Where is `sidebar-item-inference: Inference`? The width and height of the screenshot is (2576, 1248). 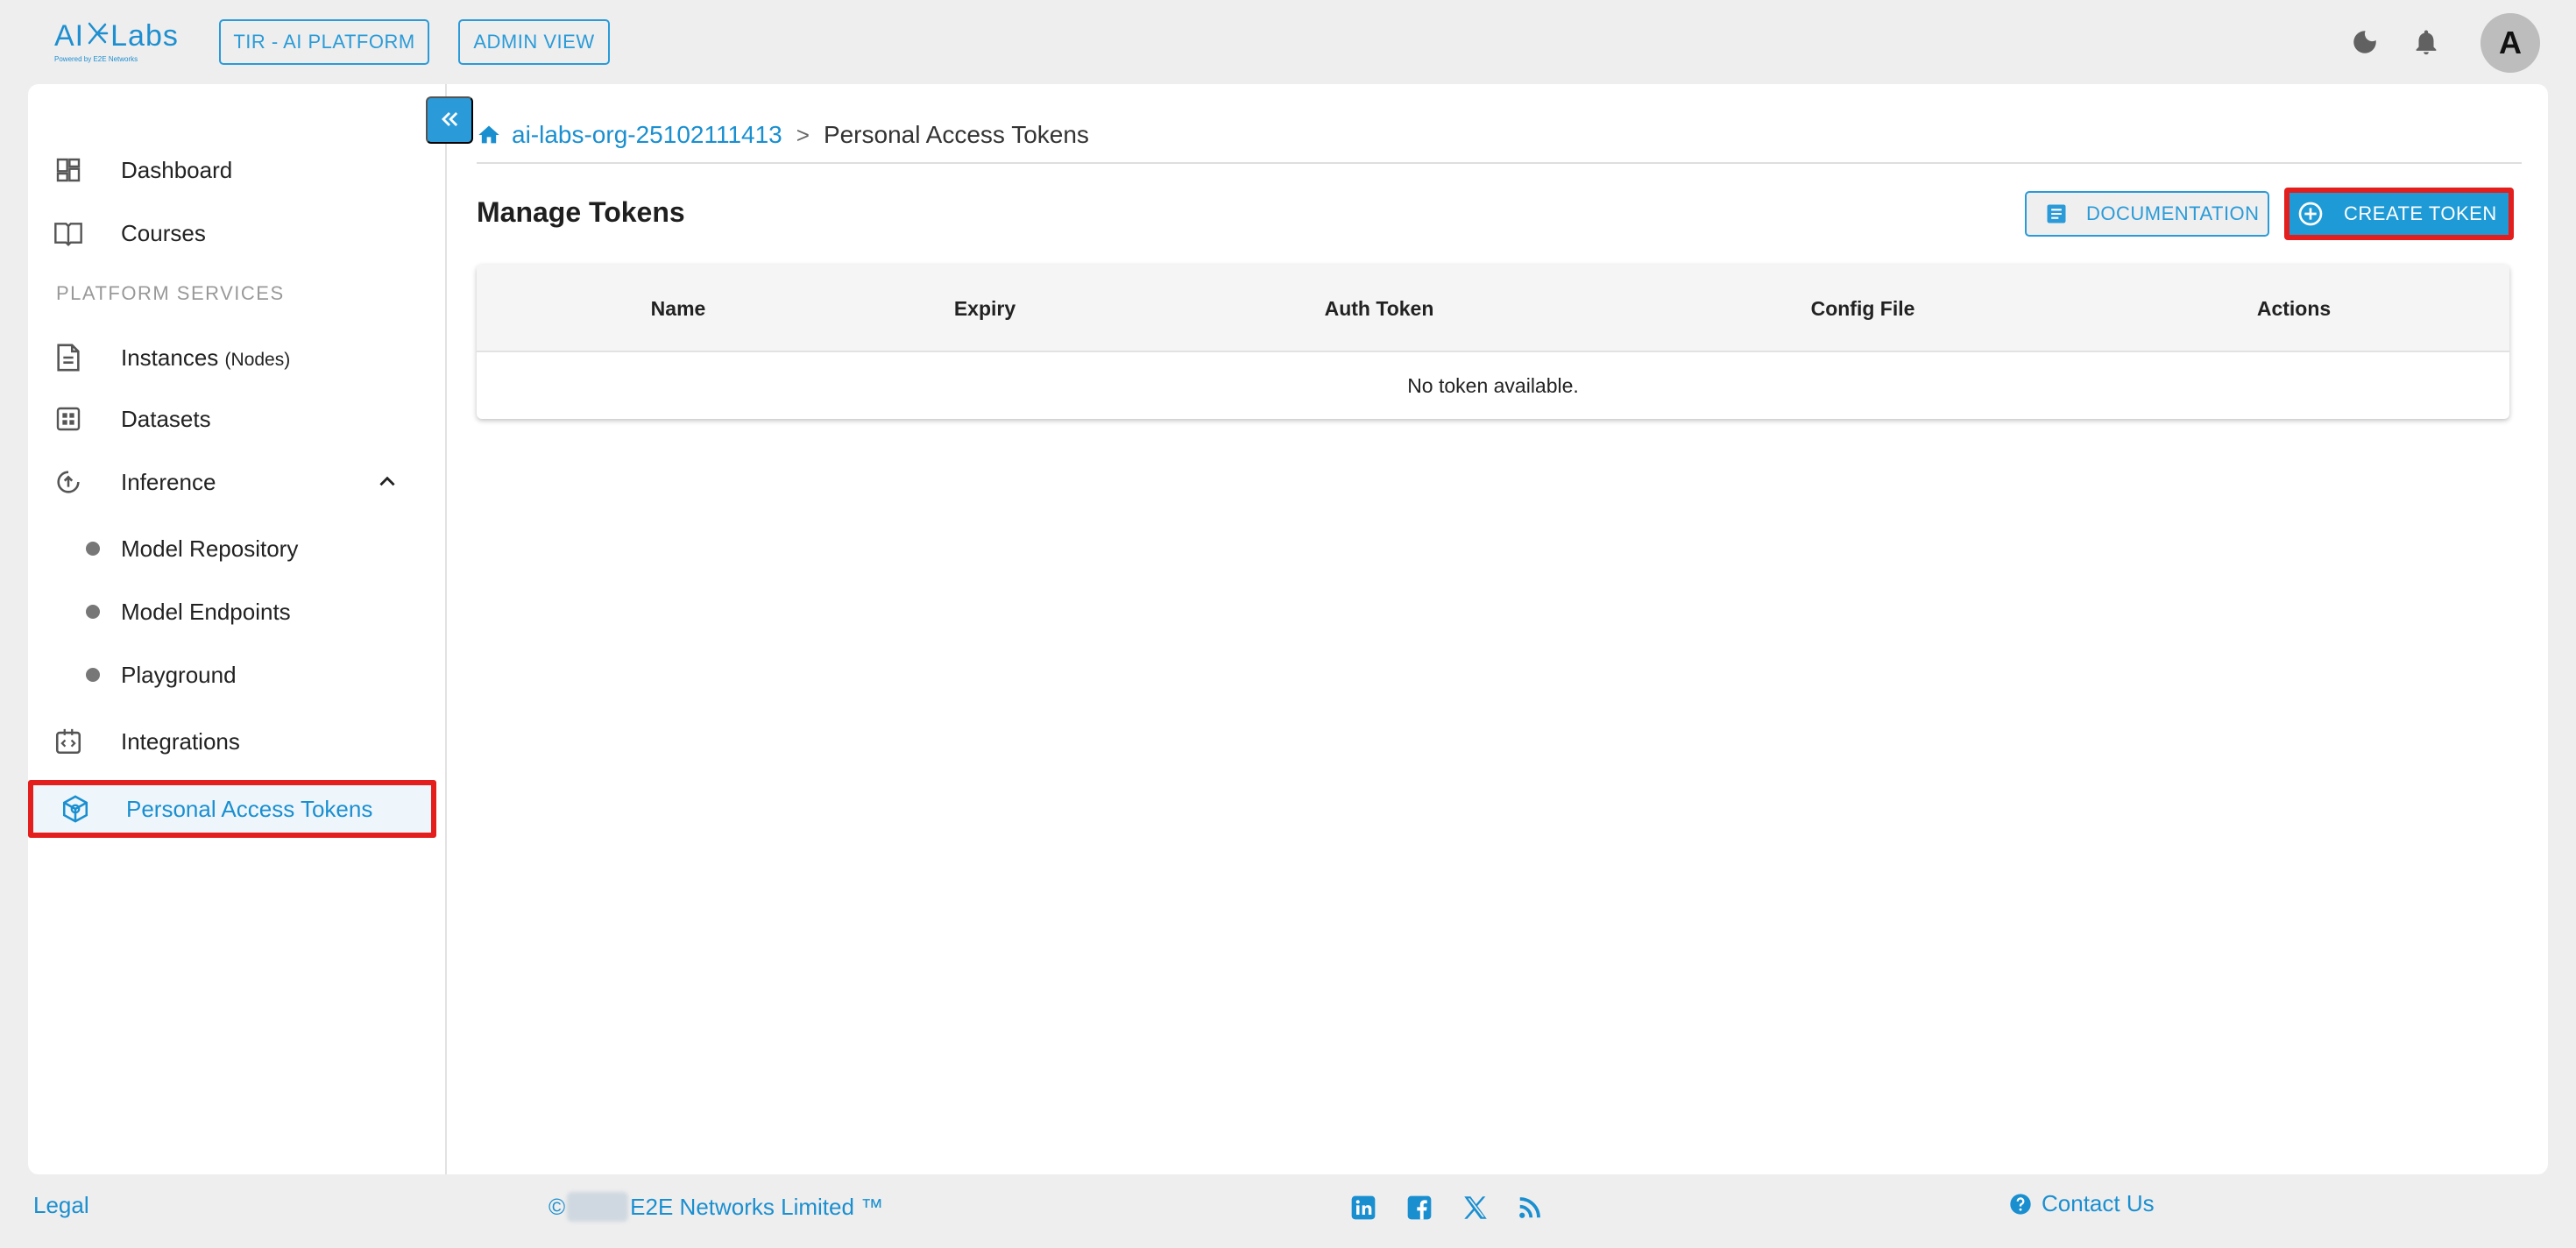
sidebar-item-inference: Inference is located at coordinates (237, 482).